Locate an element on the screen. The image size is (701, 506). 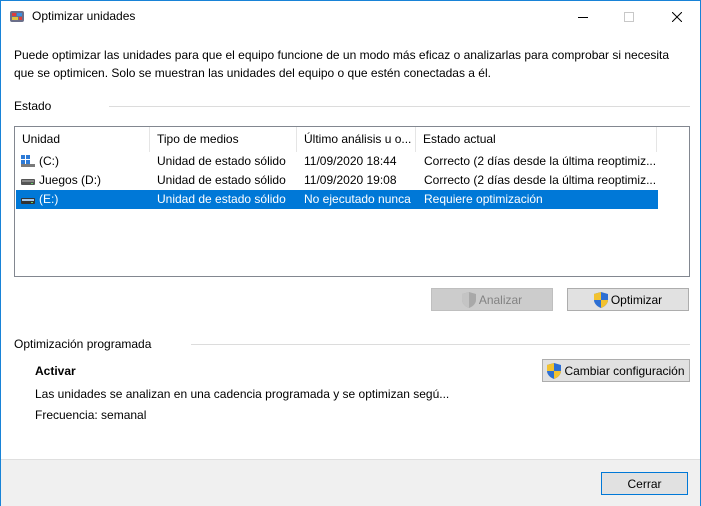
change-settings-button: Cambiar configuración is located at coordinates (616, 370).